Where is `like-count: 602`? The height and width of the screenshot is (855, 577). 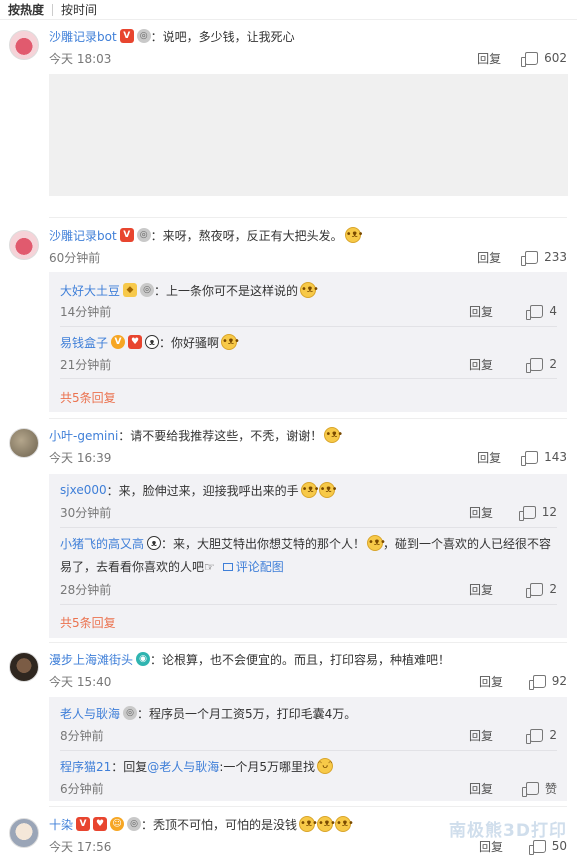 like-count: 602 is located at coordinates (555, 58).